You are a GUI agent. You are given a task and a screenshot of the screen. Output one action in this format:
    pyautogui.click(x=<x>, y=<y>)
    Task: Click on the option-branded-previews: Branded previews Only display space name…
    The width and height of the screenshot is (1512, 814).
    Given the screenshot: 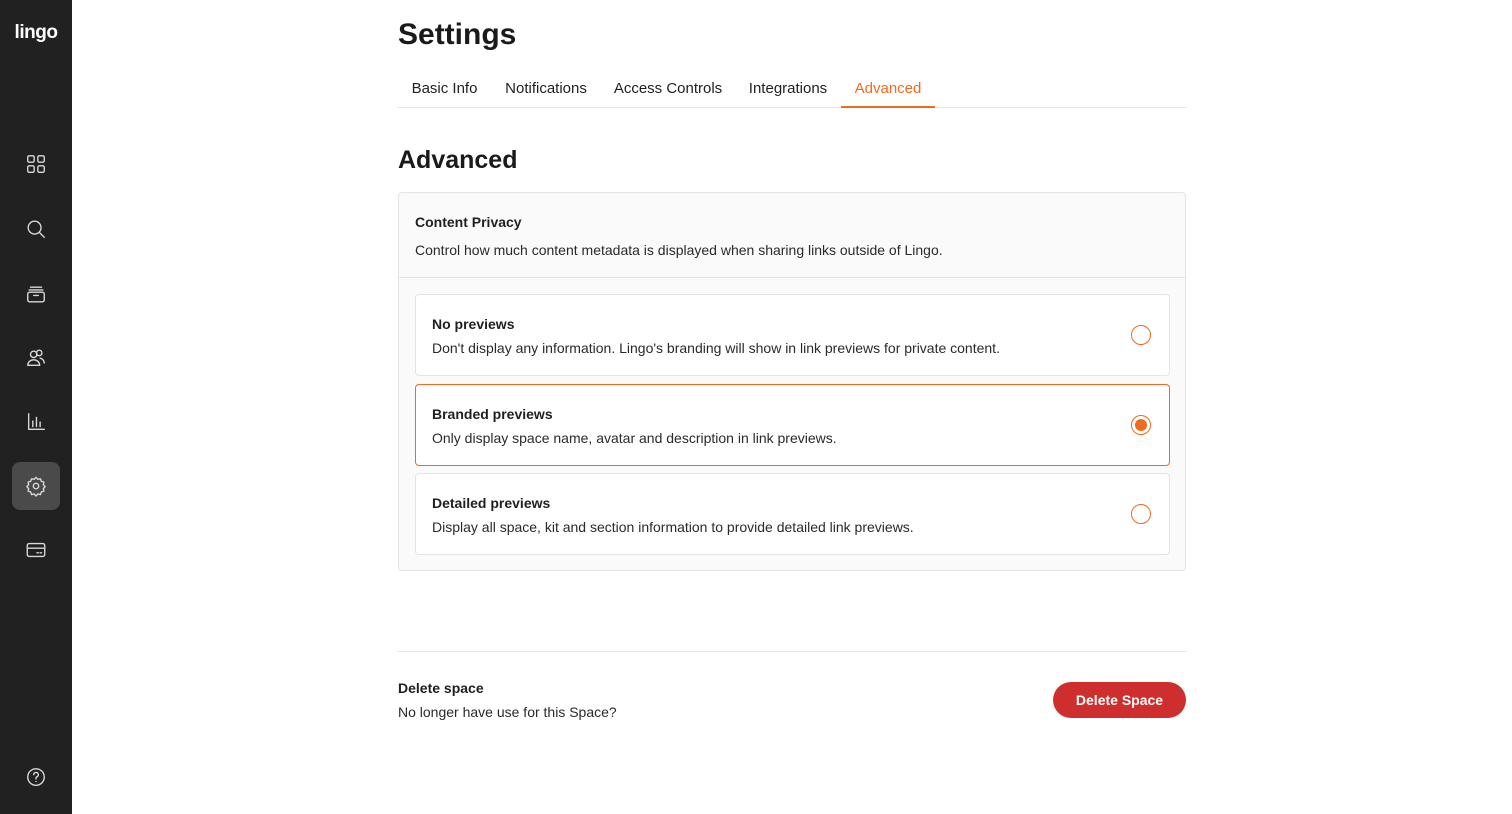 What is the action you would take?
    pyautogui.click(x=792, y=425)
    